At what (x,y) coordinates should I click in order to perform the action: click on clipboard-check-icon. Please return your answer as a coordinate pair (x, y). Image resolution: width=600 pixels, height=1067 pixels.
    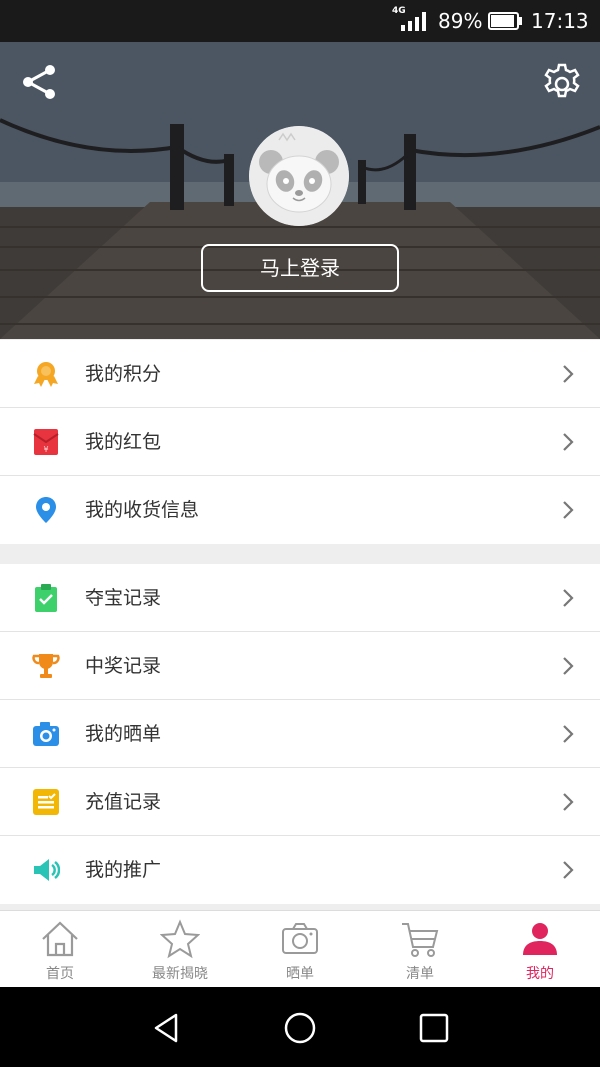
    Looking at the image, I should click on (46, 598).